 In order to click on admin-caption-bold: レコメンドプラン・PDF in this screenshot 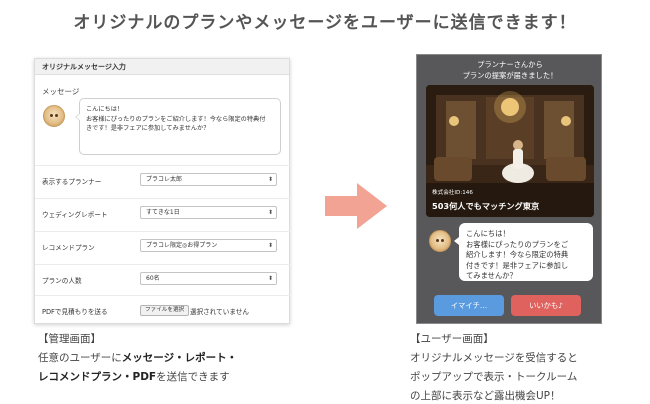, I will do `click(97, 377)`.